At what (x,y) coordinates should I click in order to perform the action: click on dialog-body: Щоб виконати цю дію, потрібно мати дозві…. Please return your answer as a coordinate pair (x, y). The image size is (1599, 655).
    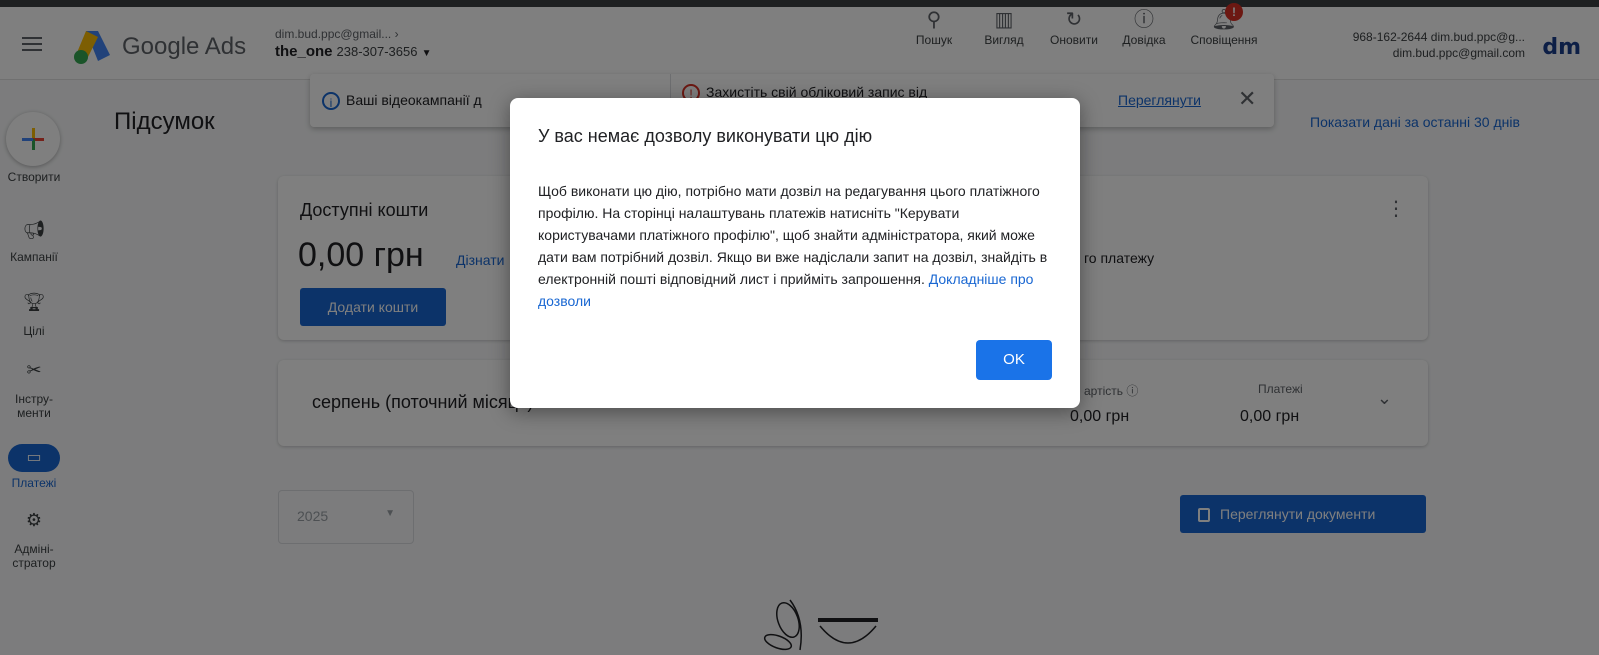
    Looking at the image, I should click on (798, 246).